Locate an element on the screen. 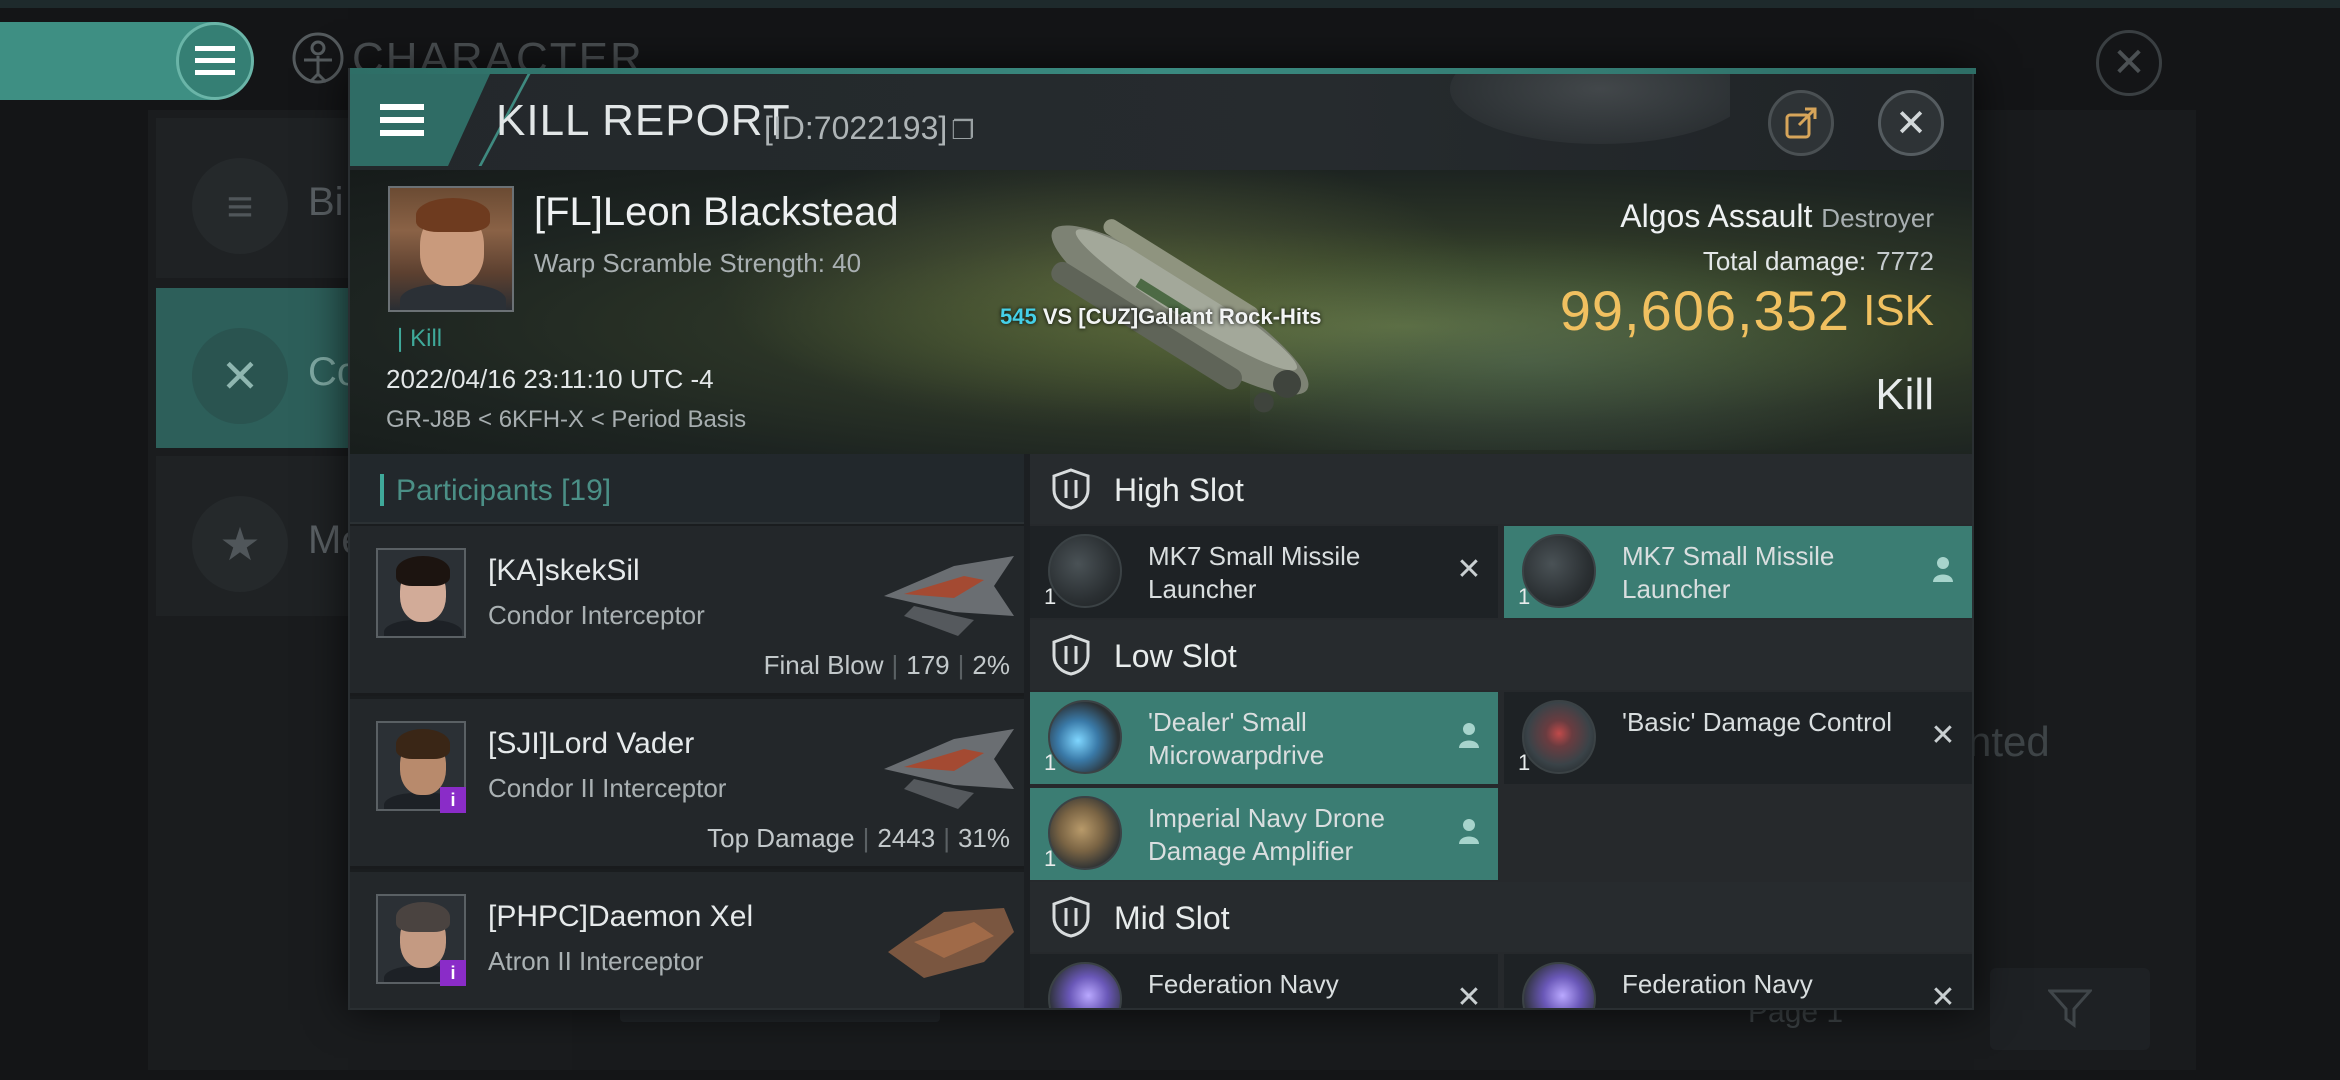 This screenshot has width=2340, height=1080. participant-ship: Atron II Interceptor is located at coordinates (596, 961).